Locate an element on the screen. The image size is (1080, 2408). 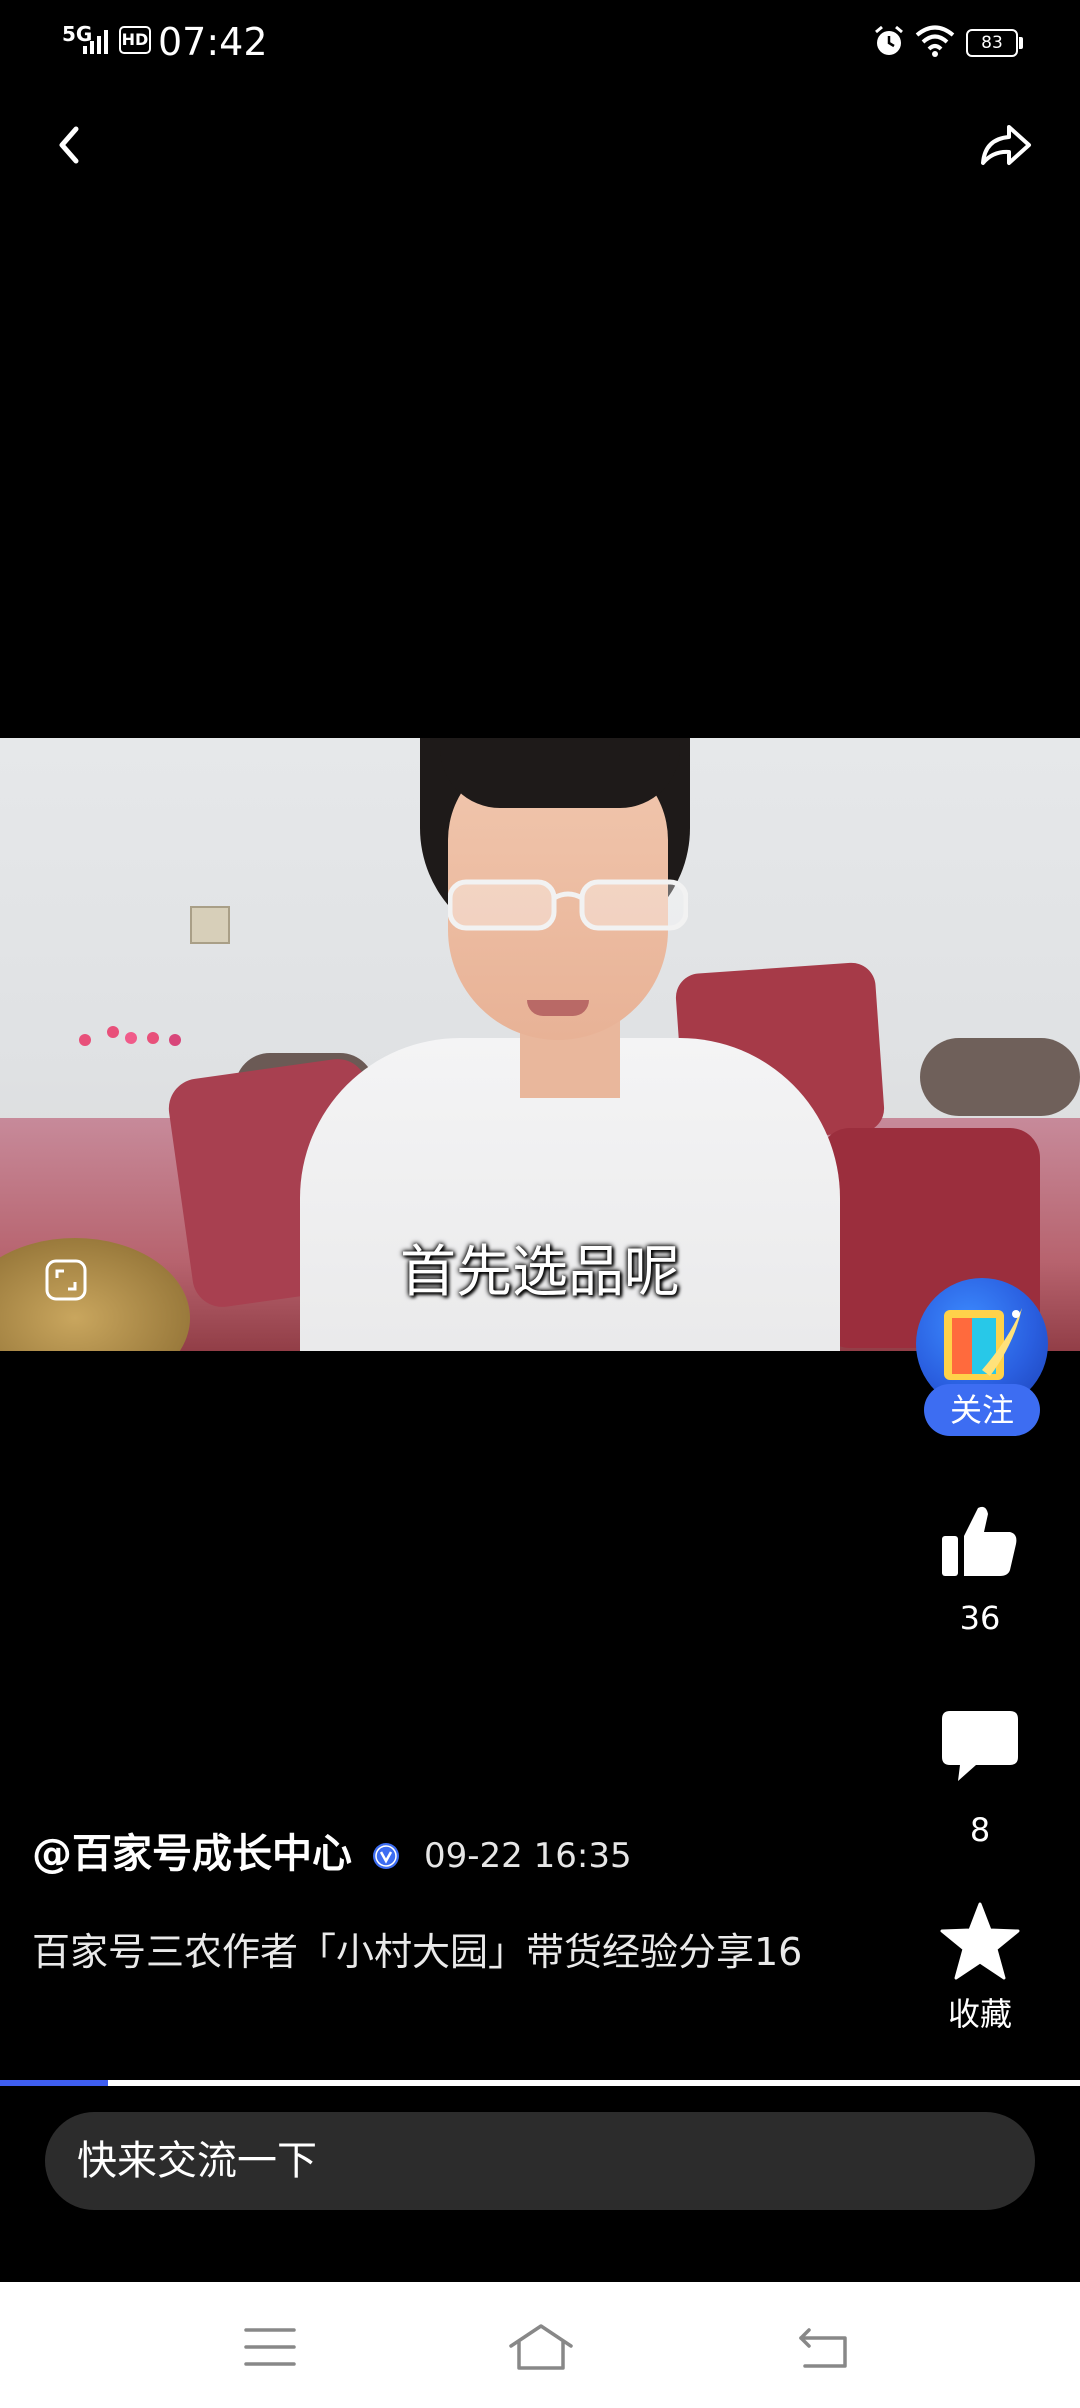
video-person-mouth is located at coordinates (558, 1008).